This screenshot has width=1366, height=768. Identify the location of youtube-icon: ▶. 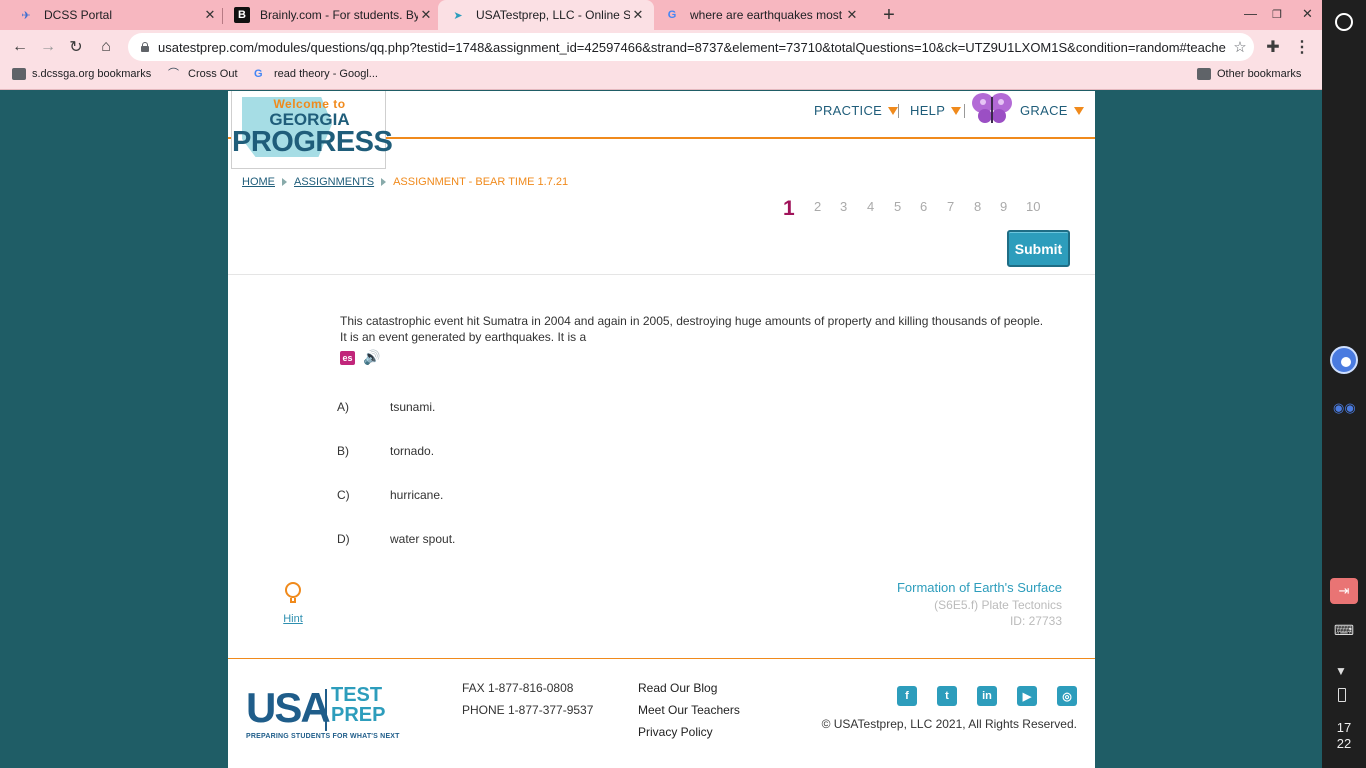
(1027, 696).